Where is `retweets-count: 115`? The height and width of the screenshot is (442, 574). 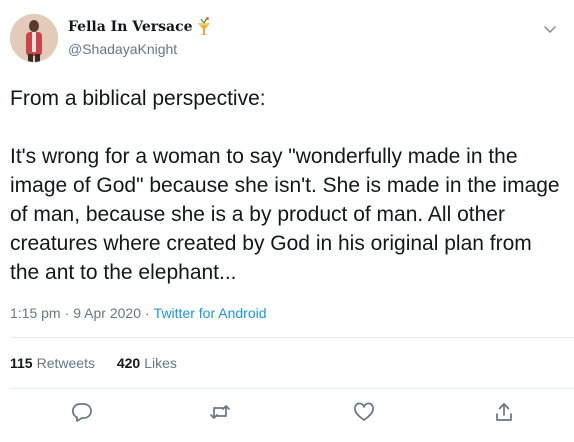 retweets-count: 115 is located at coordinates (21, 363).